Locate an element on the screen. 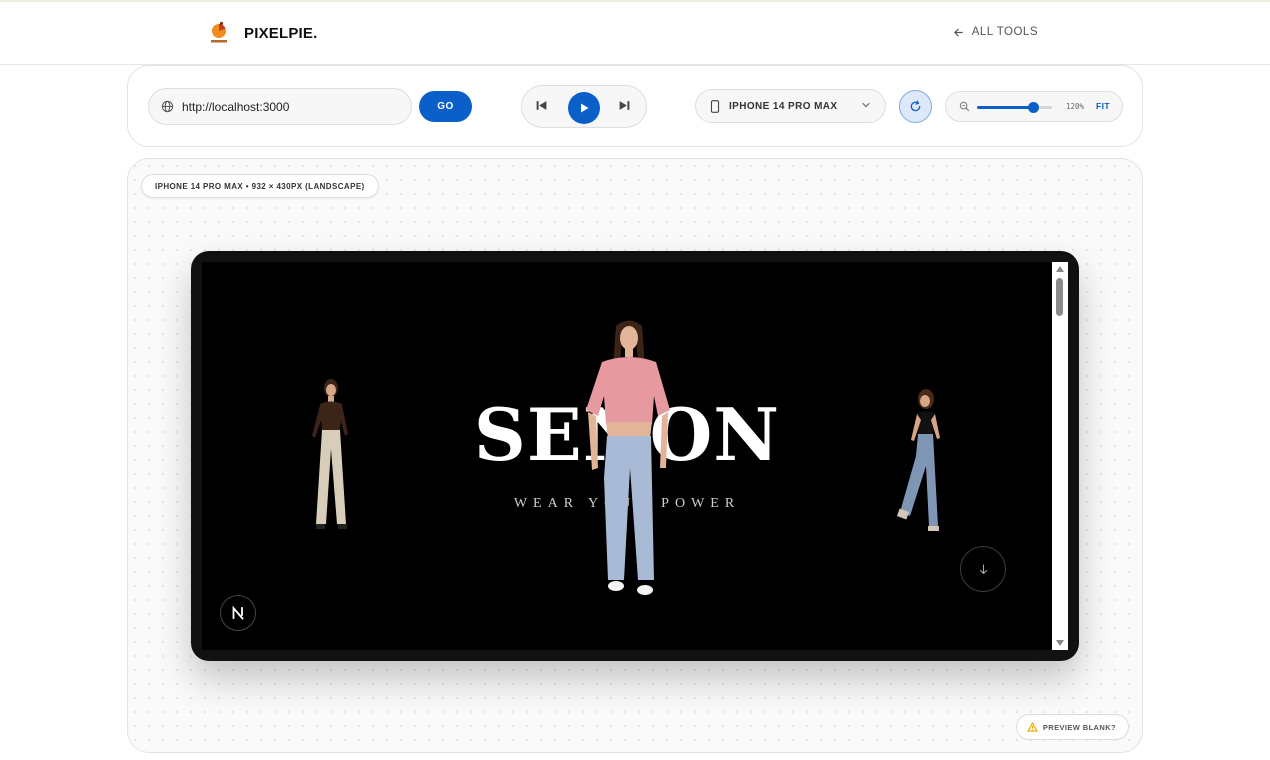 The image size is (1270, 760). skip-next-icon is located at coordinates (624, 105).